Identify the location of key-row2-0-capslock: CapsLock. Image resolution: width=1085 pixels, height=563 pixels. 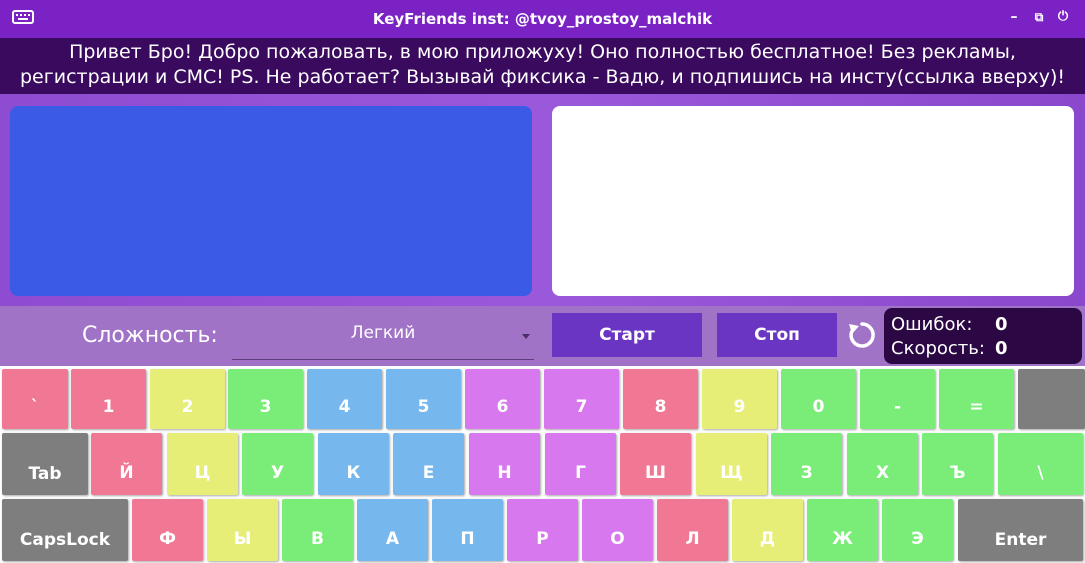
(65, 530).